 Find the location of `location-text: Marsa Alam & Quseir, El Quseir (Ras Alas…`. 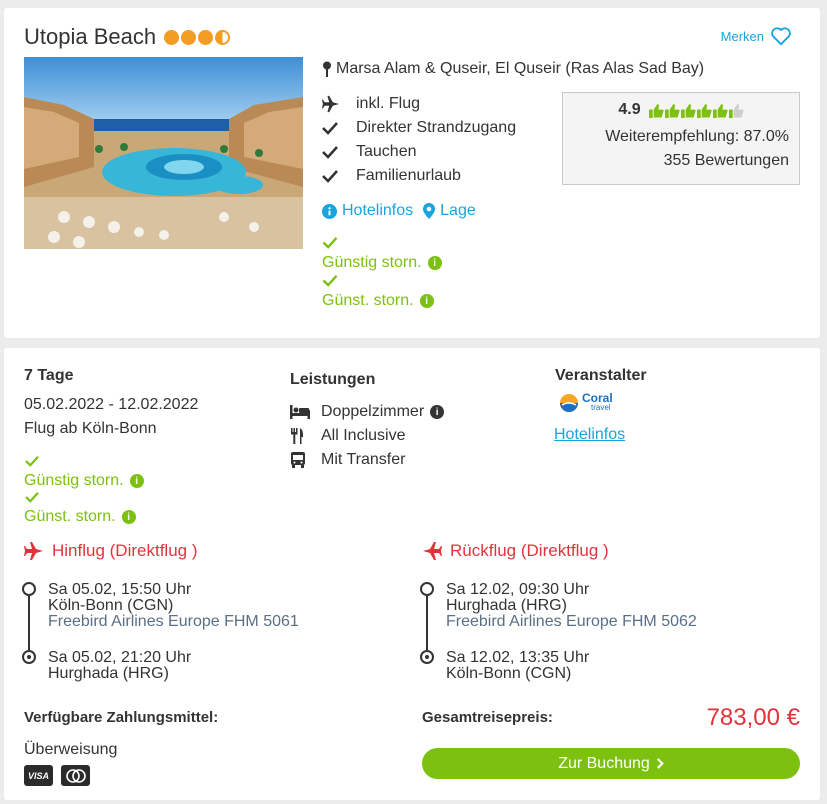

location-text: Marsa Alam & Quseir, El Quseir (Ras Alas… is located at coordinates (520, 68).